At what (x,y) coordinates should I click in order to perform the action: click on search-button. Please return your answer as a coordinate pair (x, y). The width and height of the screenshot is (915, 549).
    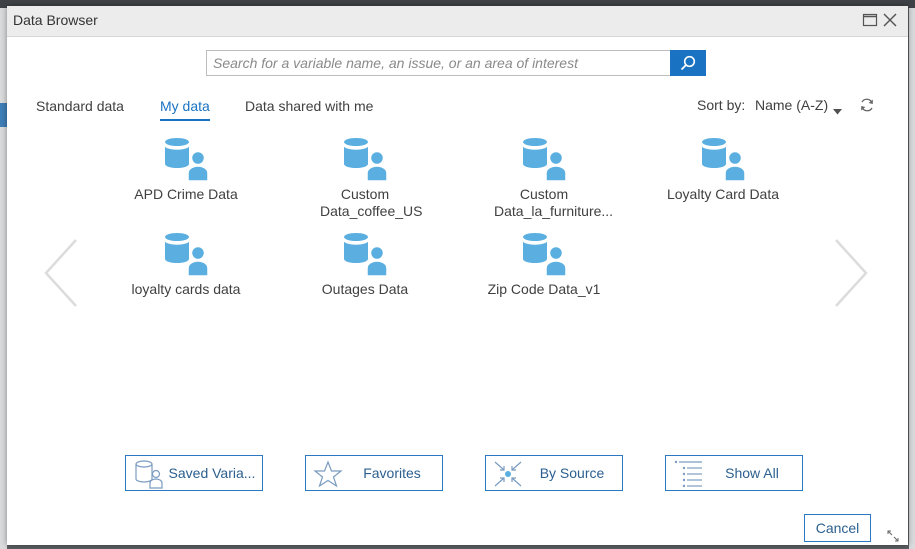
    Looking at the image, I should click on (688, 63).